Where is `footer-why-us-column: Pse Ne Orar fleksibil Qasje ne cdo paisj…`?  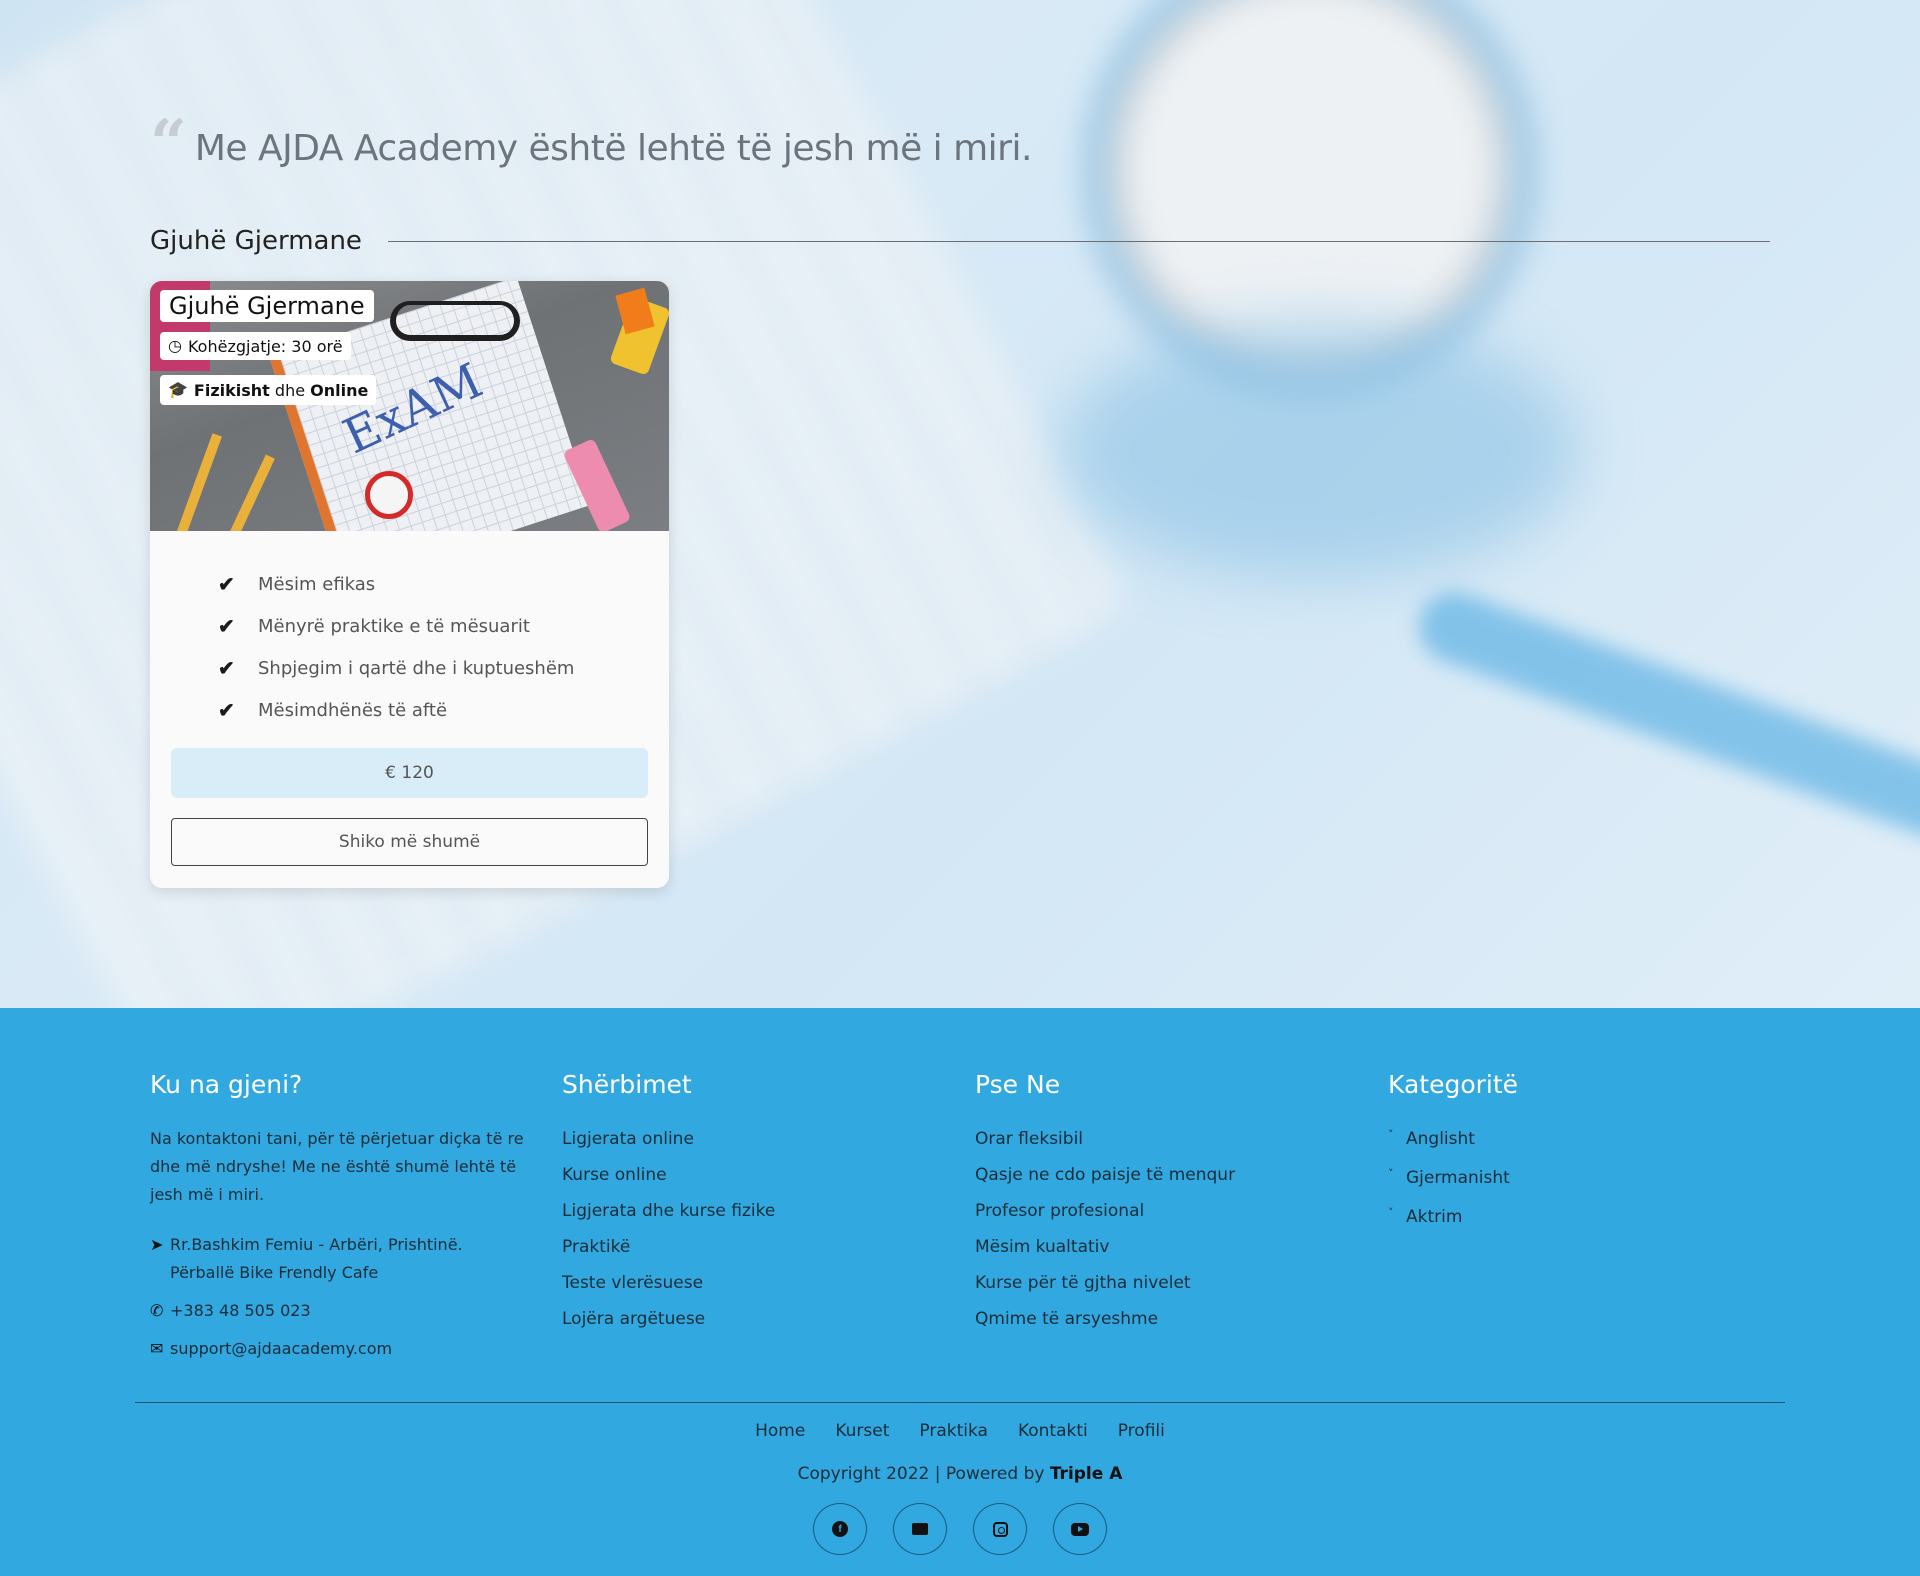
footer-why-us-column: Pse Ne Orar fleksibil Qasje ne cdo paisj… is located at coordinates (1105, 1205).